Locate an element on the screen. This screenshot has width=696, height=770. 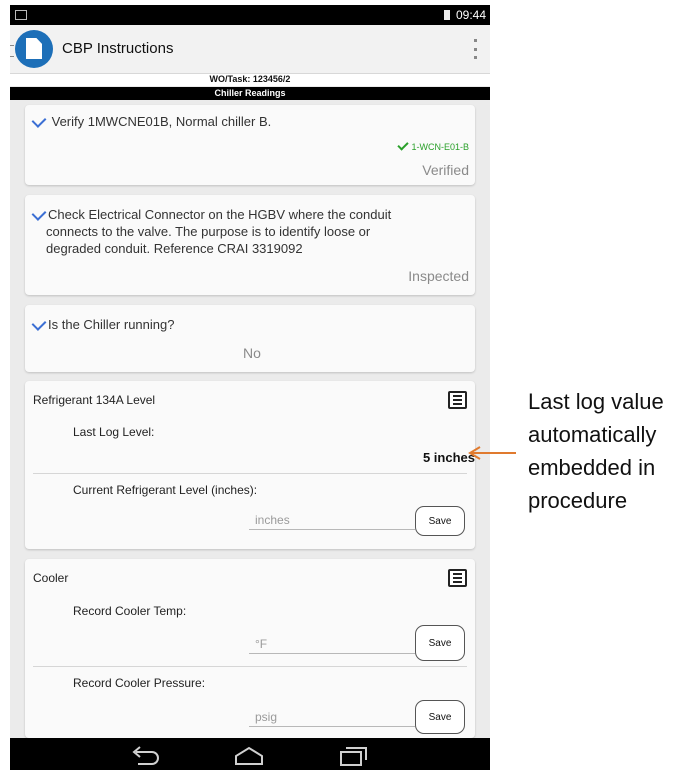
overflow-menu-icon is located at coordinates (476, 49).